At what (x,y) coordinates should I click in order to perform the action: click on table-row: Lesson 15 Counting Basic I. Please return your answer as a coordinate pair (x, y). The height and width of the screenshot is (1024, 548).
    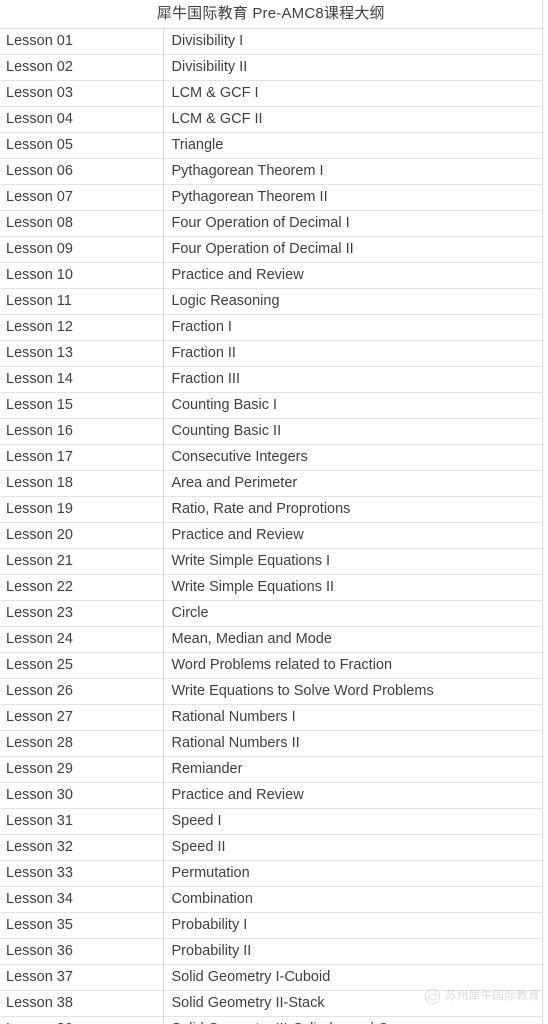
    Looking at the image, I should click on (271, 405).